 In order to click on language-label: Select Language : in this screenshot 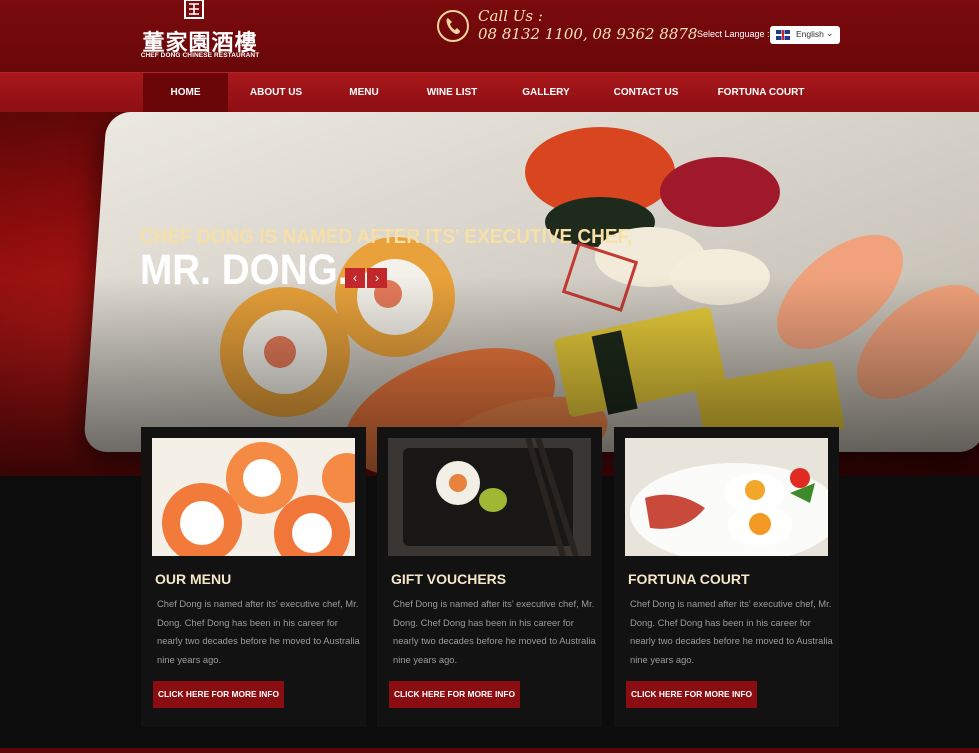, I will do `click(733, 34)`.